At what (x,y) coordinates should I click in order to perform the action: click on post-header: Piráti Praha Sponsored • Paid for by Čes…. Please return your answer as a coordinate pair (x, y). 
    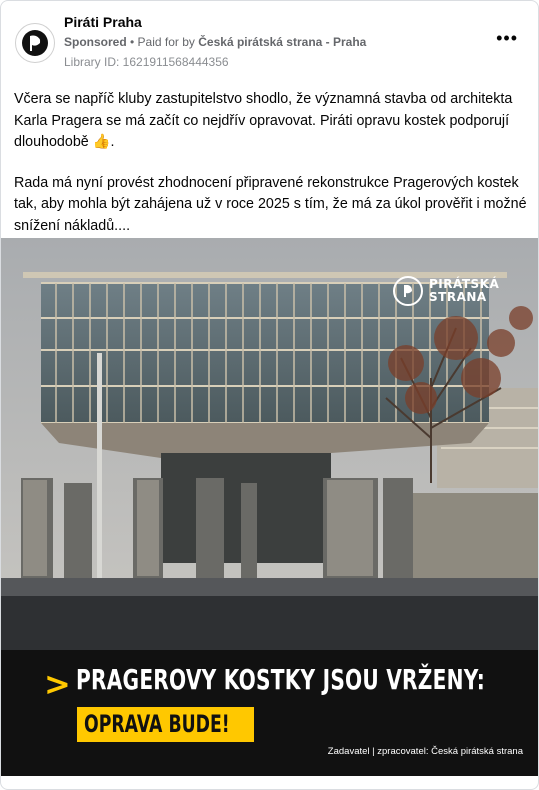
    Looking at the image, I should click on (269, 40).